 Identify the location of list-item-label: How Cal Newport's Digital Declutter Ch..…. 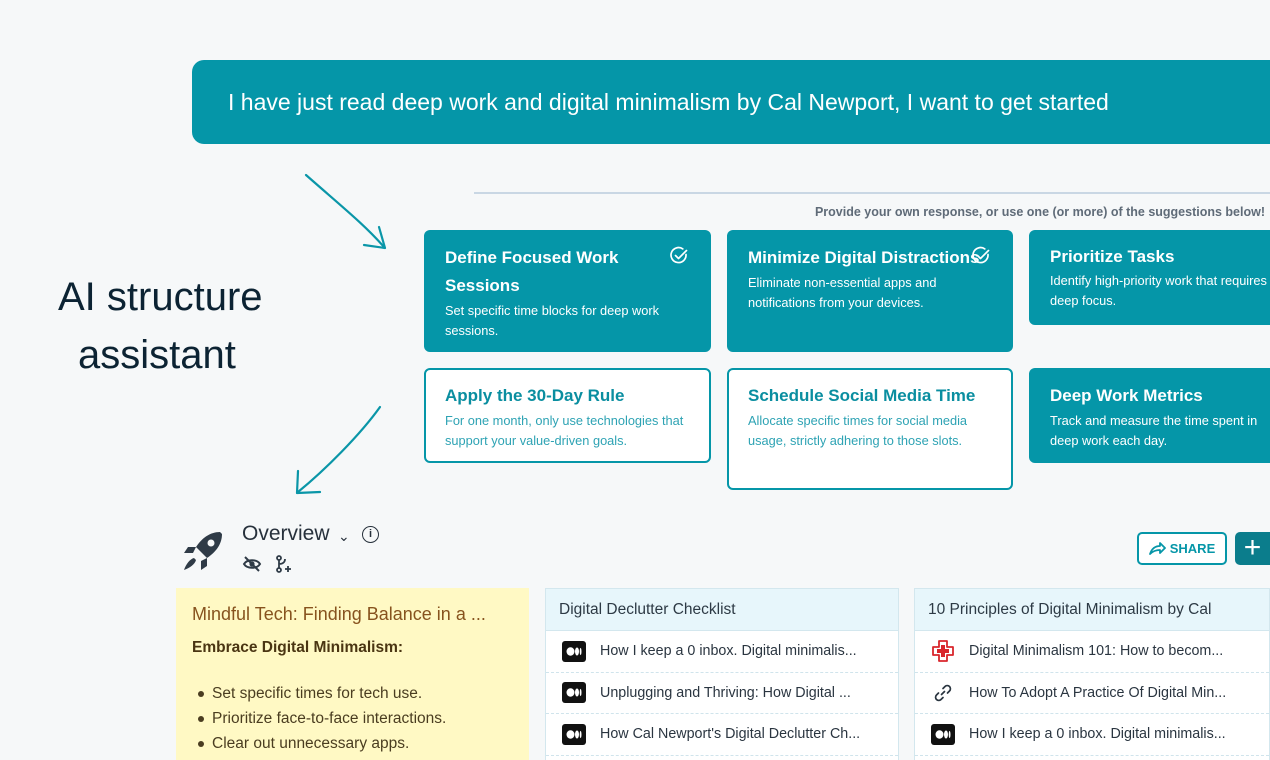
(730, 734).